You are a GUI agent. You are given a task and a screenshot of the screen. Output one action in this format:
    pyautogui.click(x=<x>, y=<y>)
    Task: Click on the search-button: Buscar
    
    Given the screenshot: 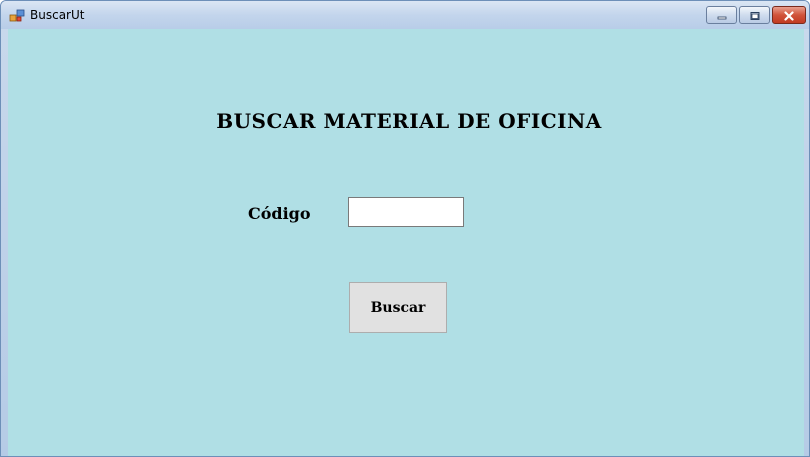 What is the action you would take?
    pyautogui.click(x=398, y=307)
    